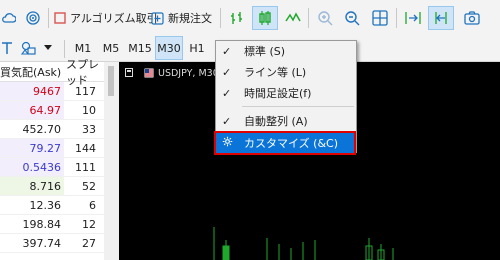 The width and height of the screenshot is (500, 260). Describe the element at coordinates (275, 72) in the screenshot. I see `menu-item-label: ライン等 (L)` at that location.